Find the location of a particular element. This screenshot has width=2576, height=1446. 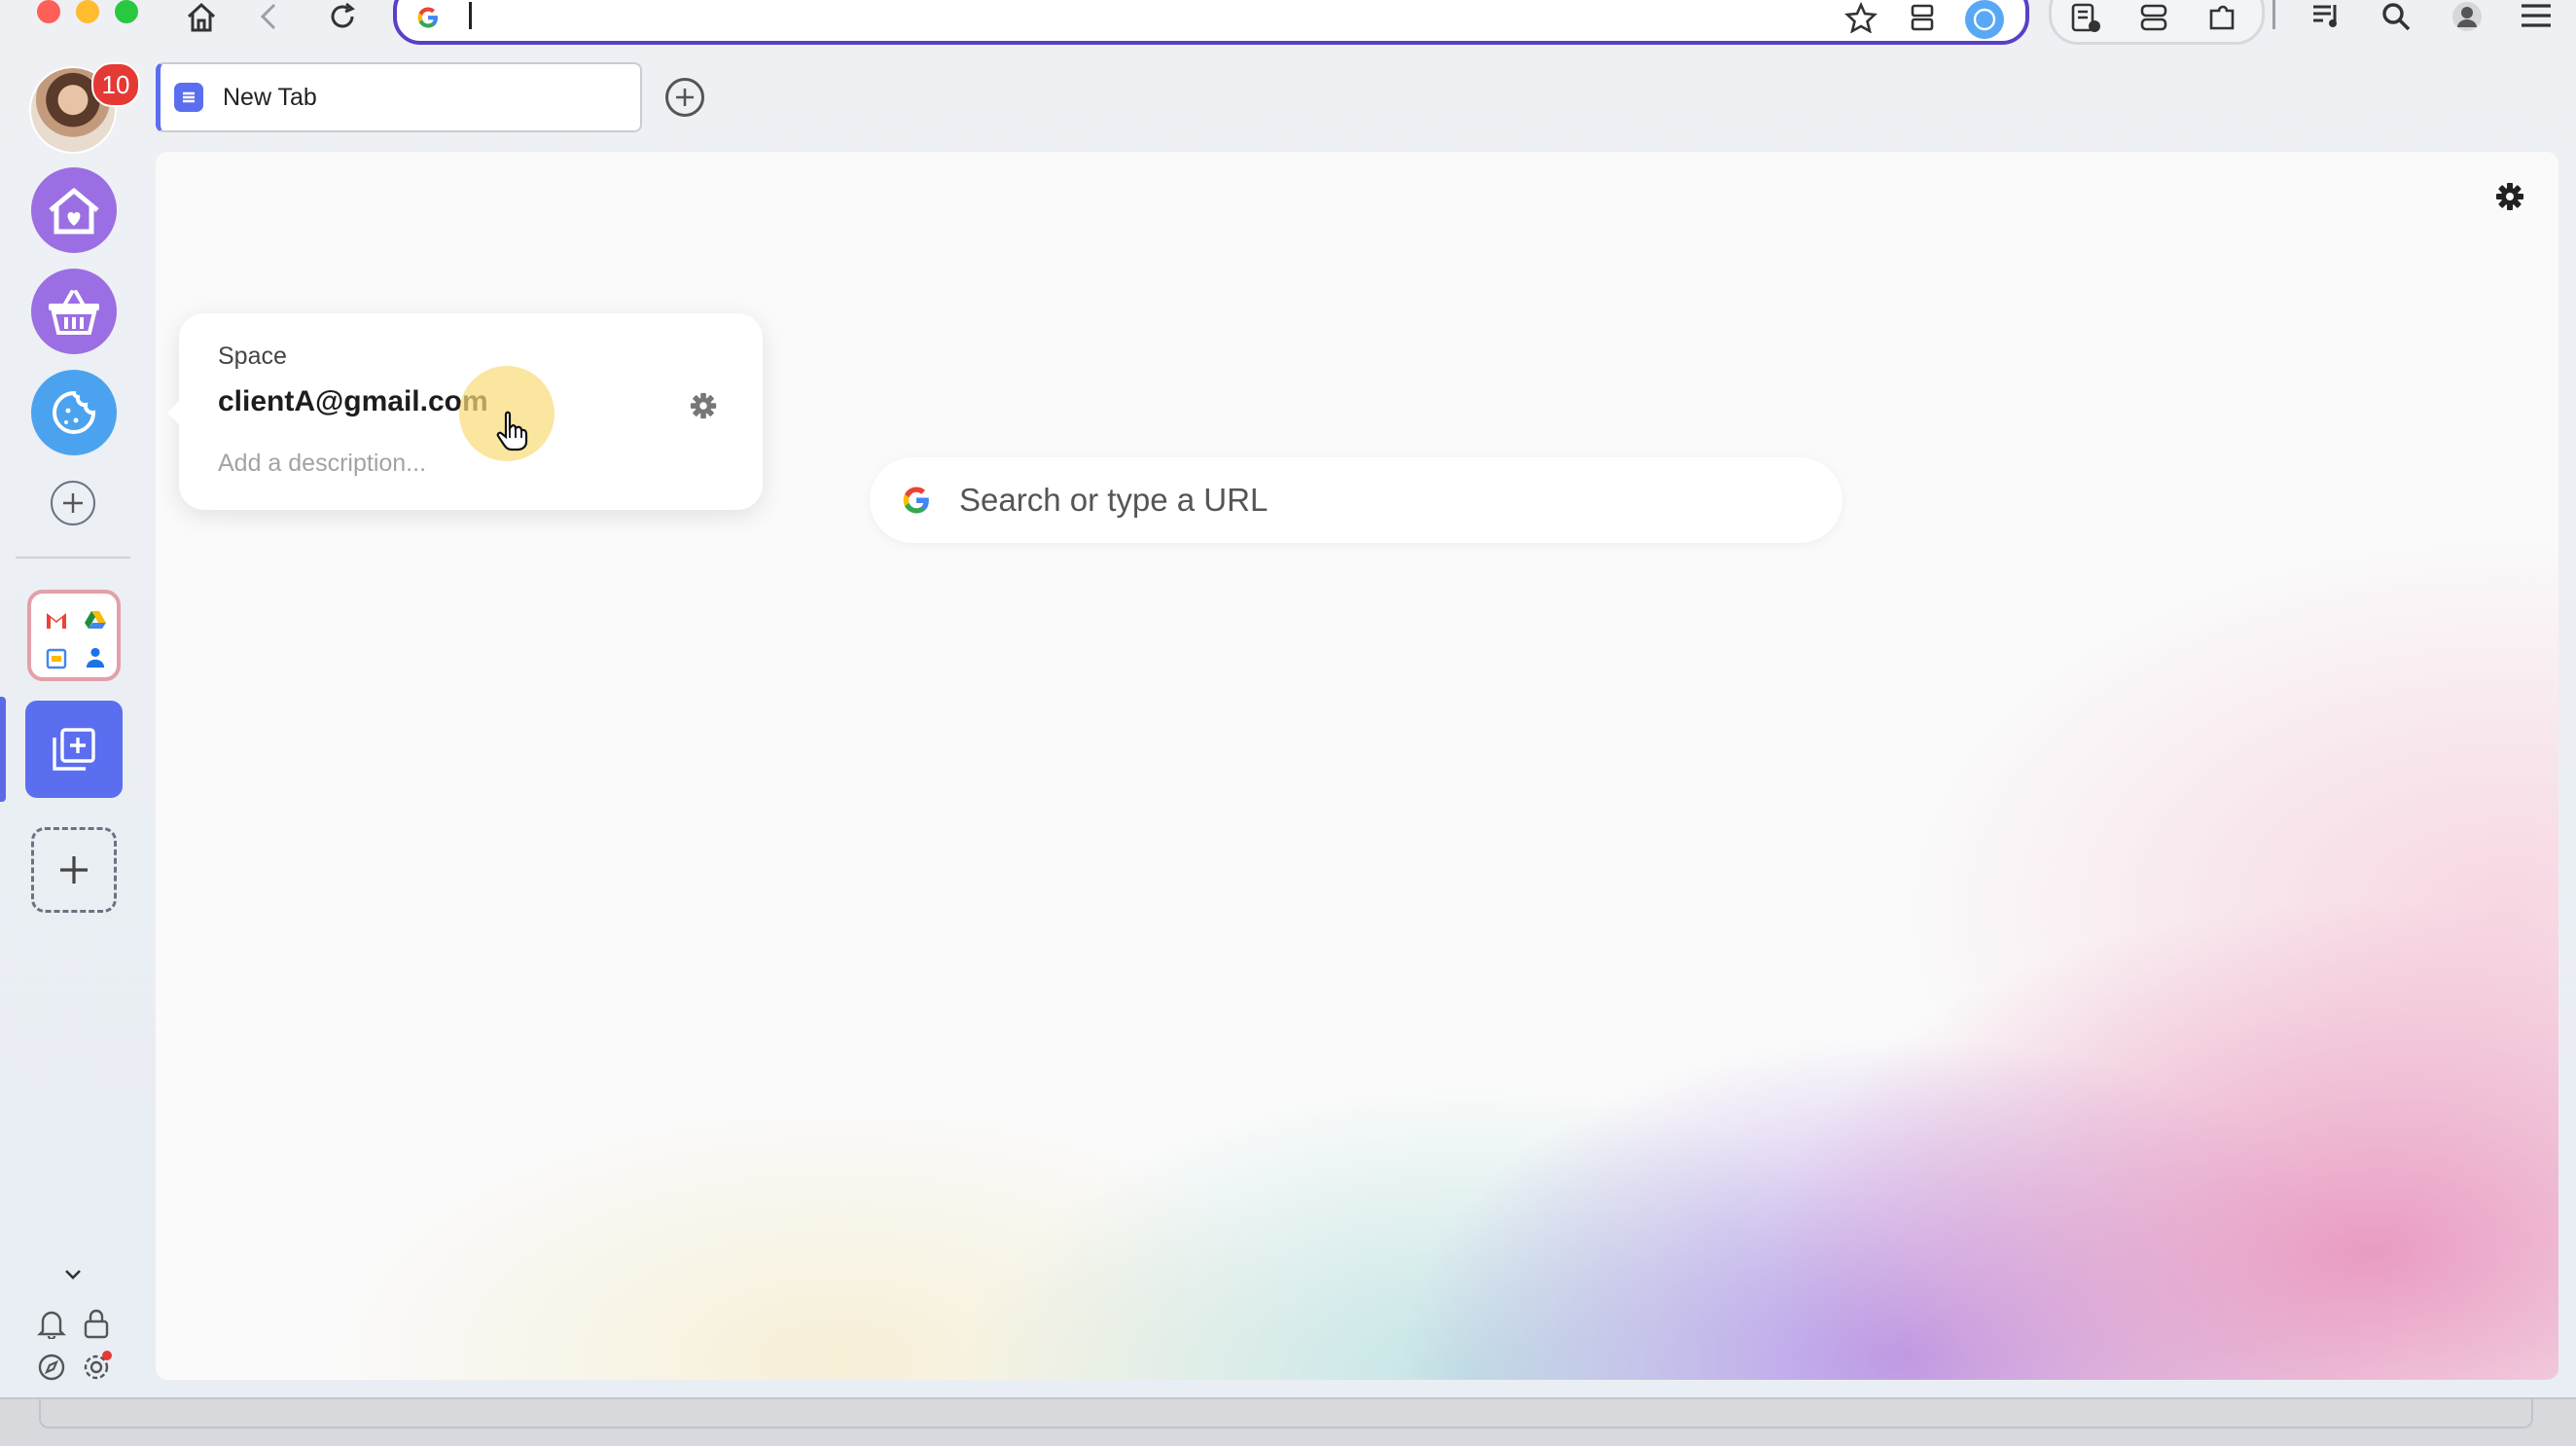

popover-arrow is located at coordinates (174, 412).